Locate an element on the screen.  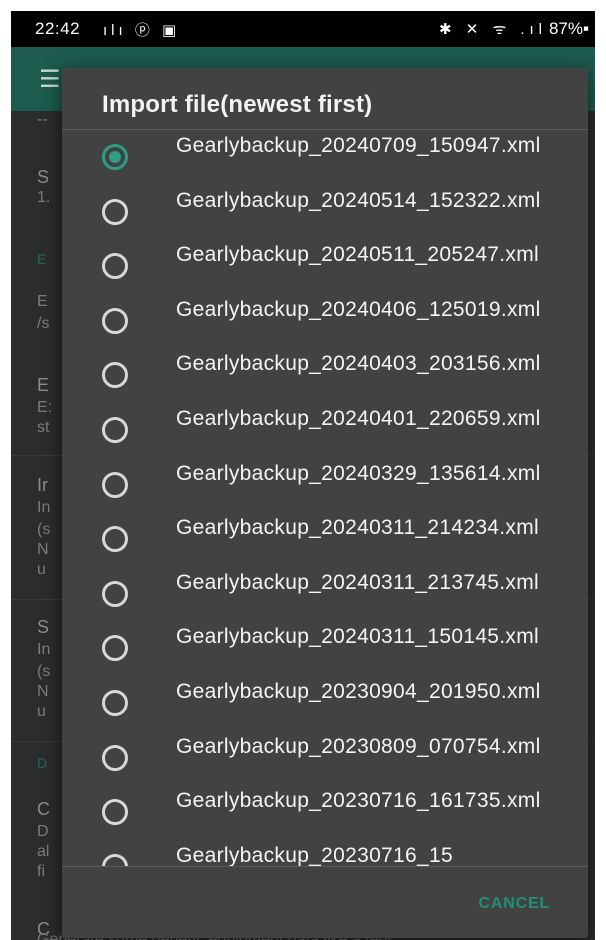
settings-item-text: C is located at coordinates (43, 809).